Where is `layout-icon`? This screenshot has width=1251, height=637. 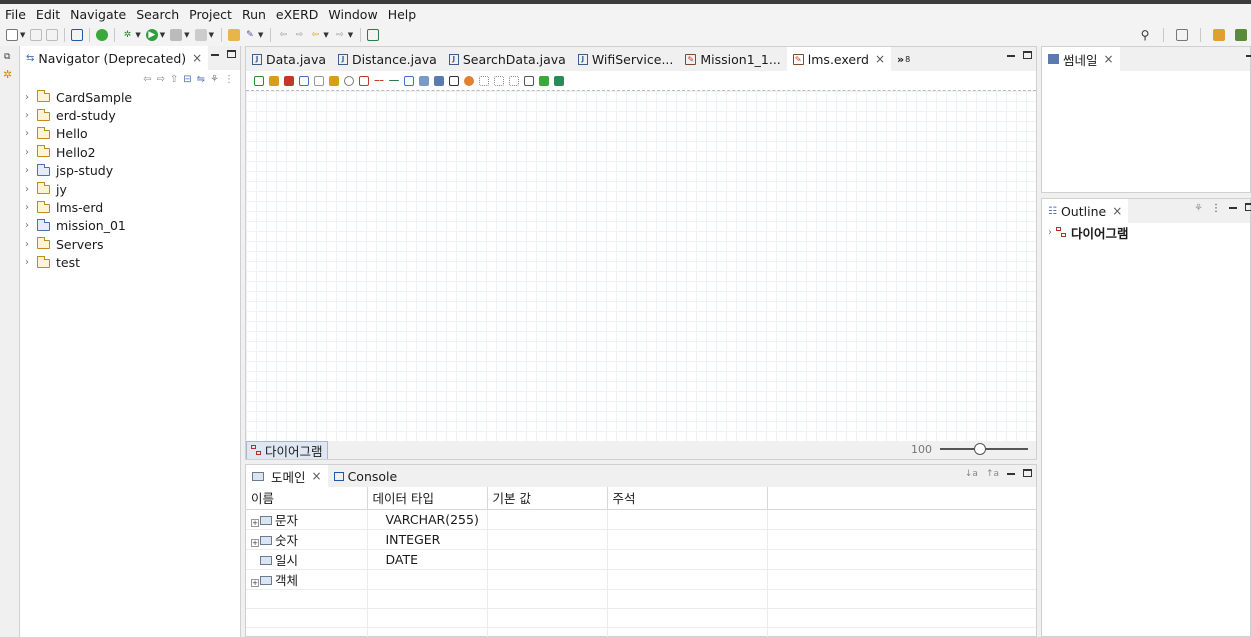
layout-icon is located at coordinates (484, 80).